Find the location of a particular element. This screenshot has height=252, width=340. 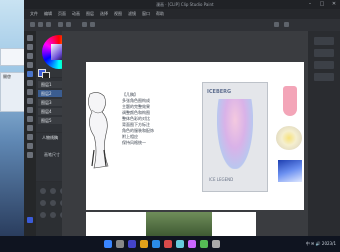

edge-icon is located at coordinates (156, 244).